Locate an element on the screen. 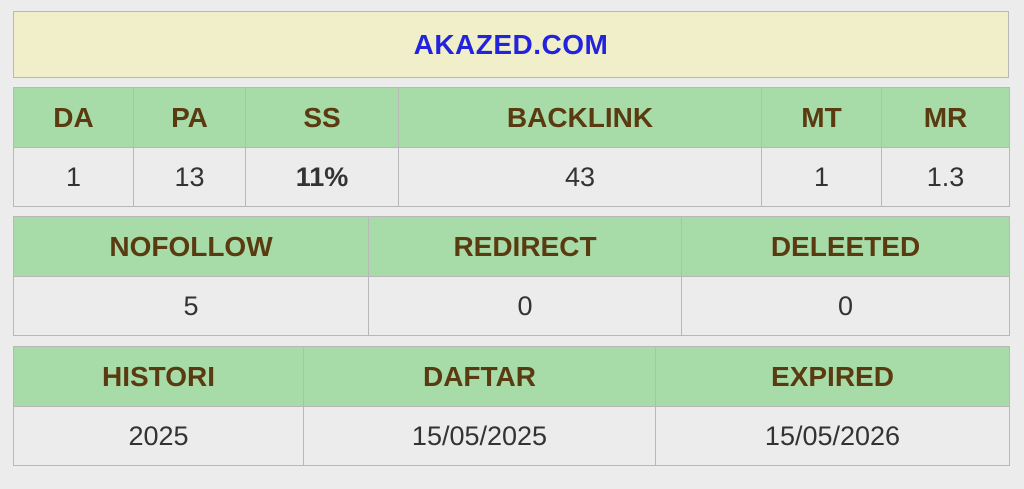  seo-metrics-value-row: 1 13 11% 43 1 1.3 is located at coordinates (511, 177).